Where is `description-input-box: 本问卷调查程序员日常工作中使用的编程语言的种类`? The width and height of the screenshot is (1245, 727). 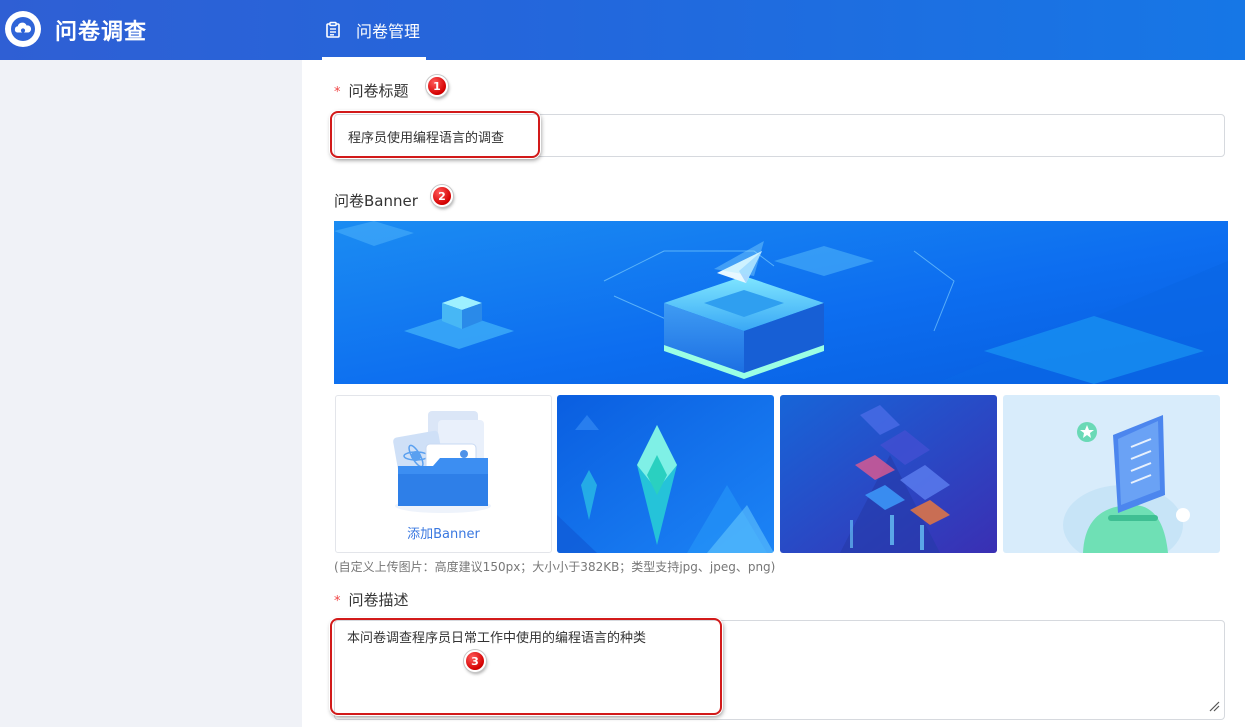 description-input-box: 本问卷调查程序员日常工作中使用的编程语言的种类 is located at coordinates (779, 670).